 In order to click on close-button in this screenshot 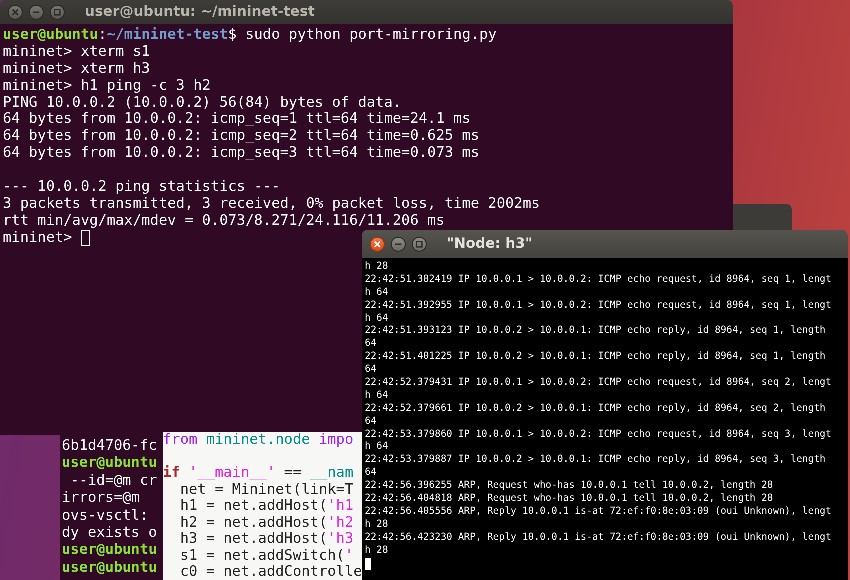, I will do `click(377, 244)`.